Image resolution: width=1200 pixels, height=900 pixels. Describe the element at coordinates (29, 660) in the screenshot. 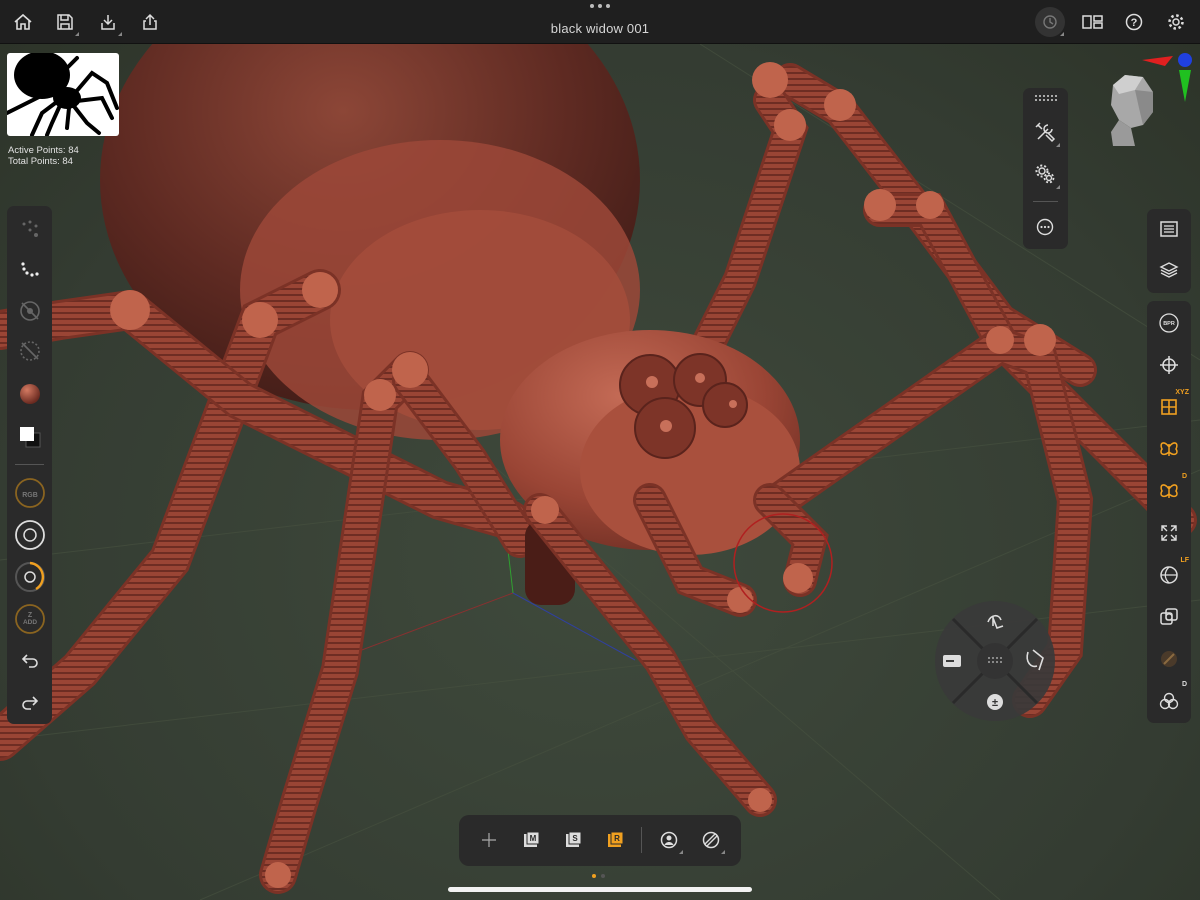

I see `undo-button` at that location.